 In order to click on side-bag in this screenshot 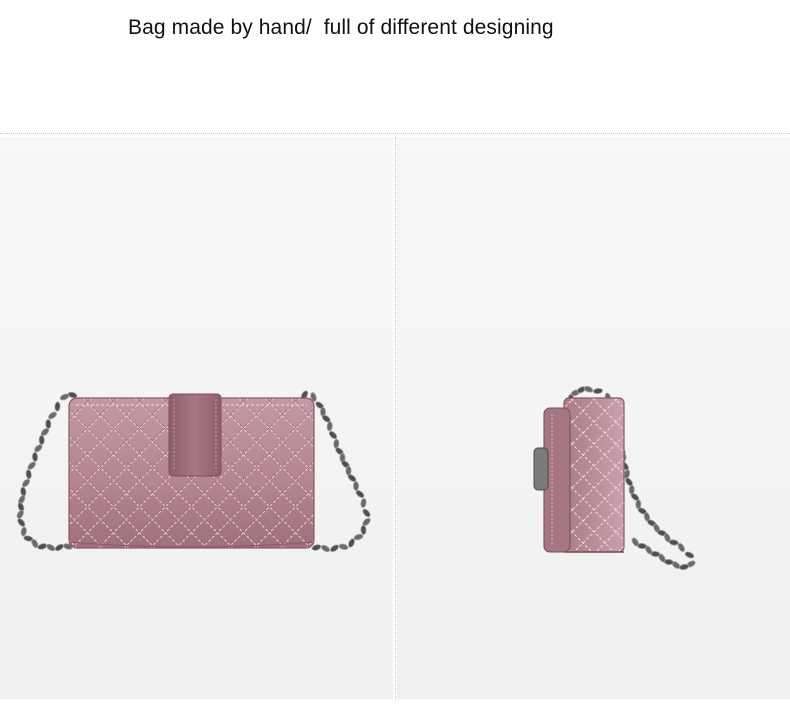, I will do `click(614, 478)`.